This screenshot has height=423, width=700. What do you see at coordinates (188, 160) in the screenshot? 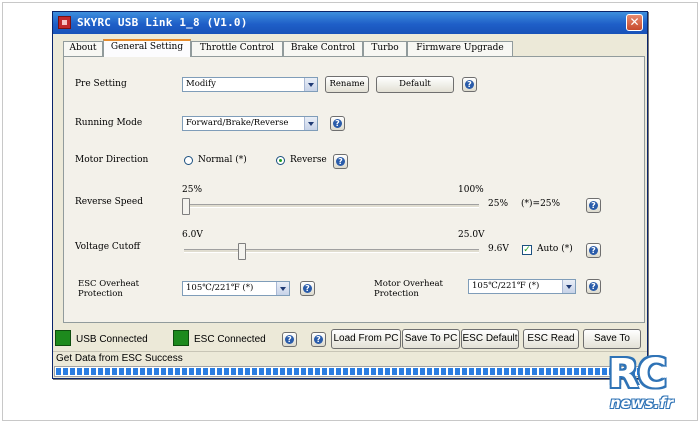
I see `motor-direction-normal-radio` at bounding box center [188, 160].